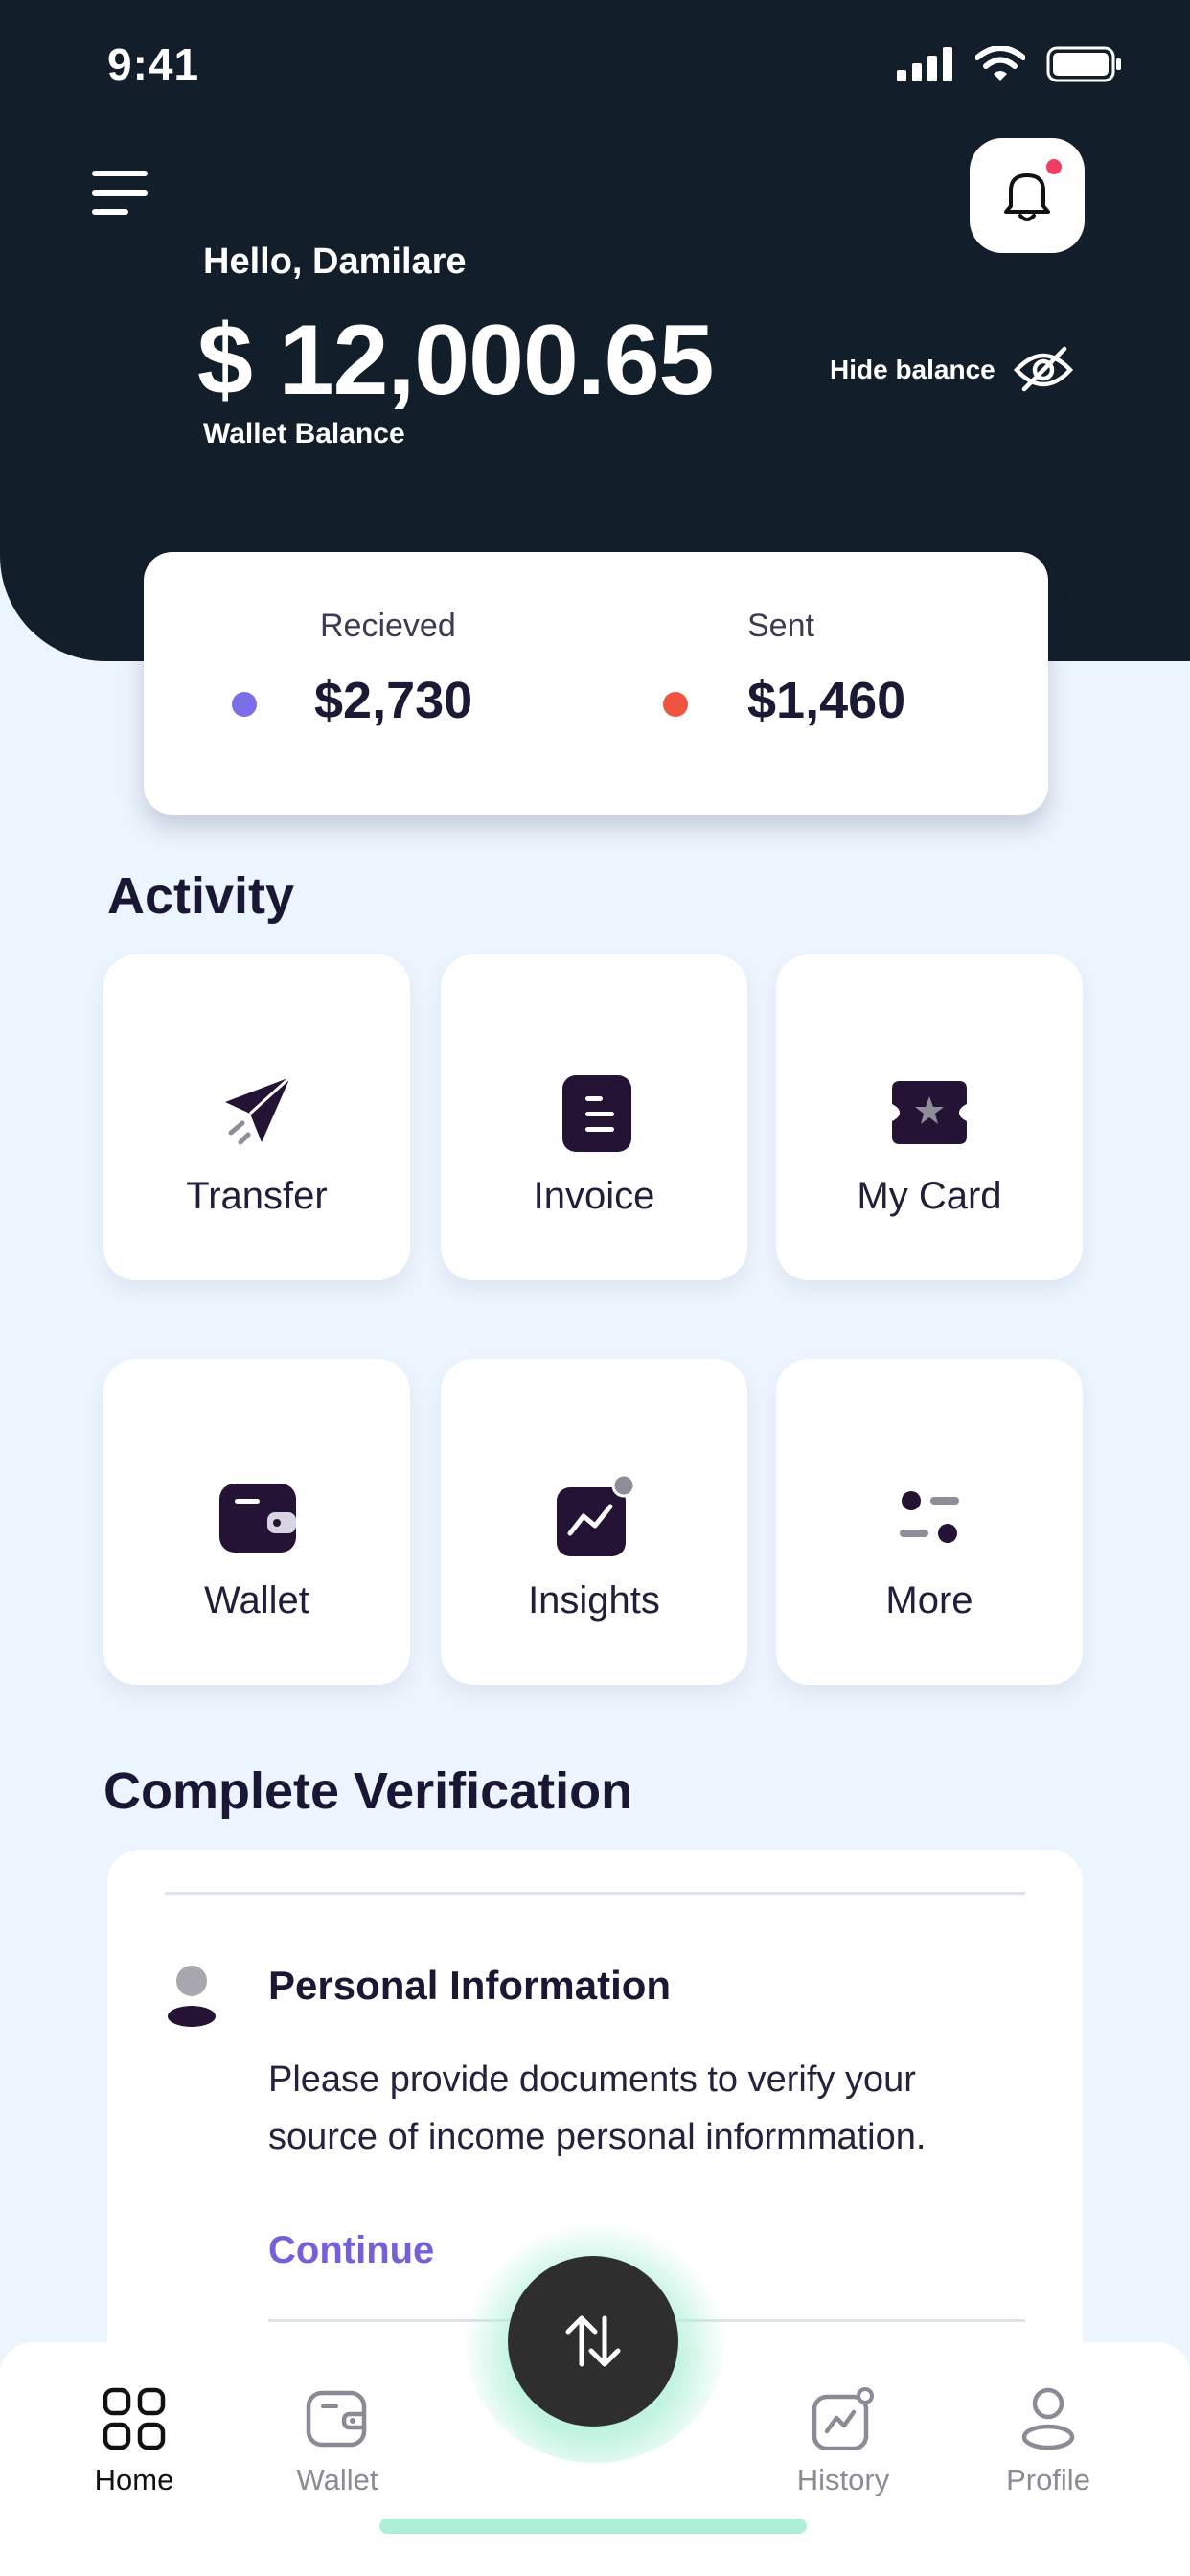 This screenshot has width=1190, height=2576. Describe the element at coordinates (154, 64) in the screenshot. I see `status-time: 9:41` at that location.